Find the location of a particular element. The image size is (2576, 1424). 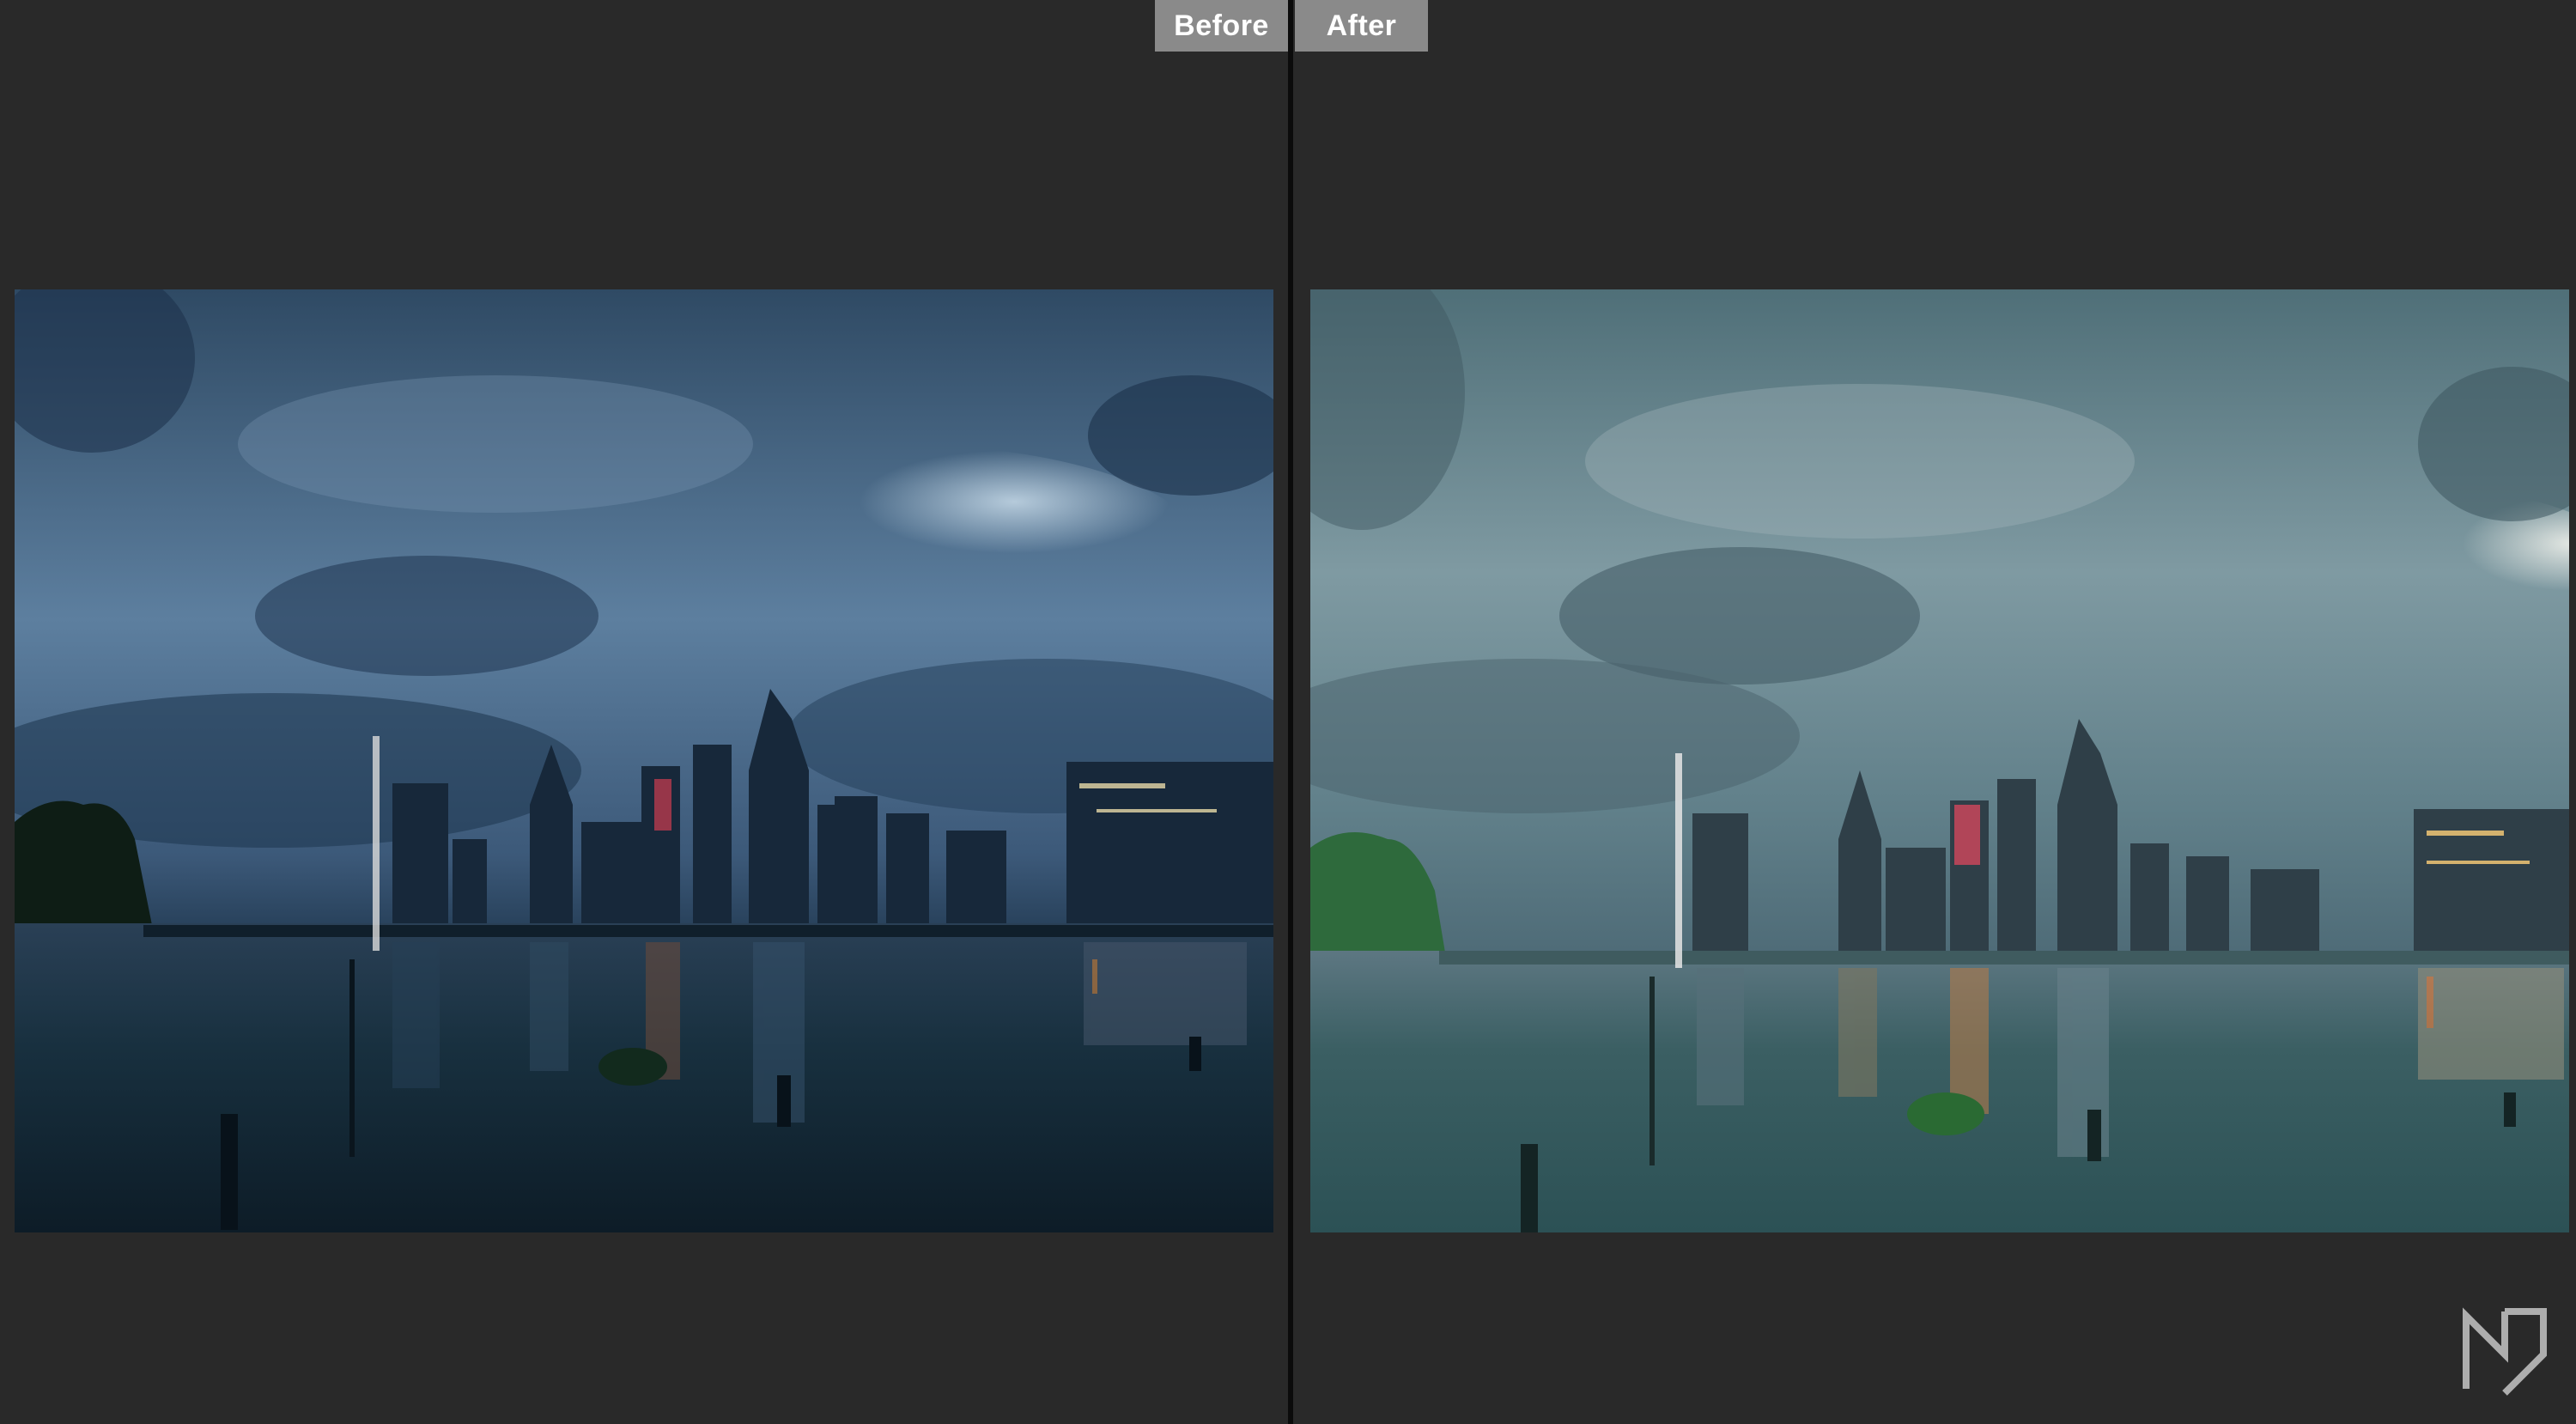

before-label: Before is located at coordinates (1221, 26).